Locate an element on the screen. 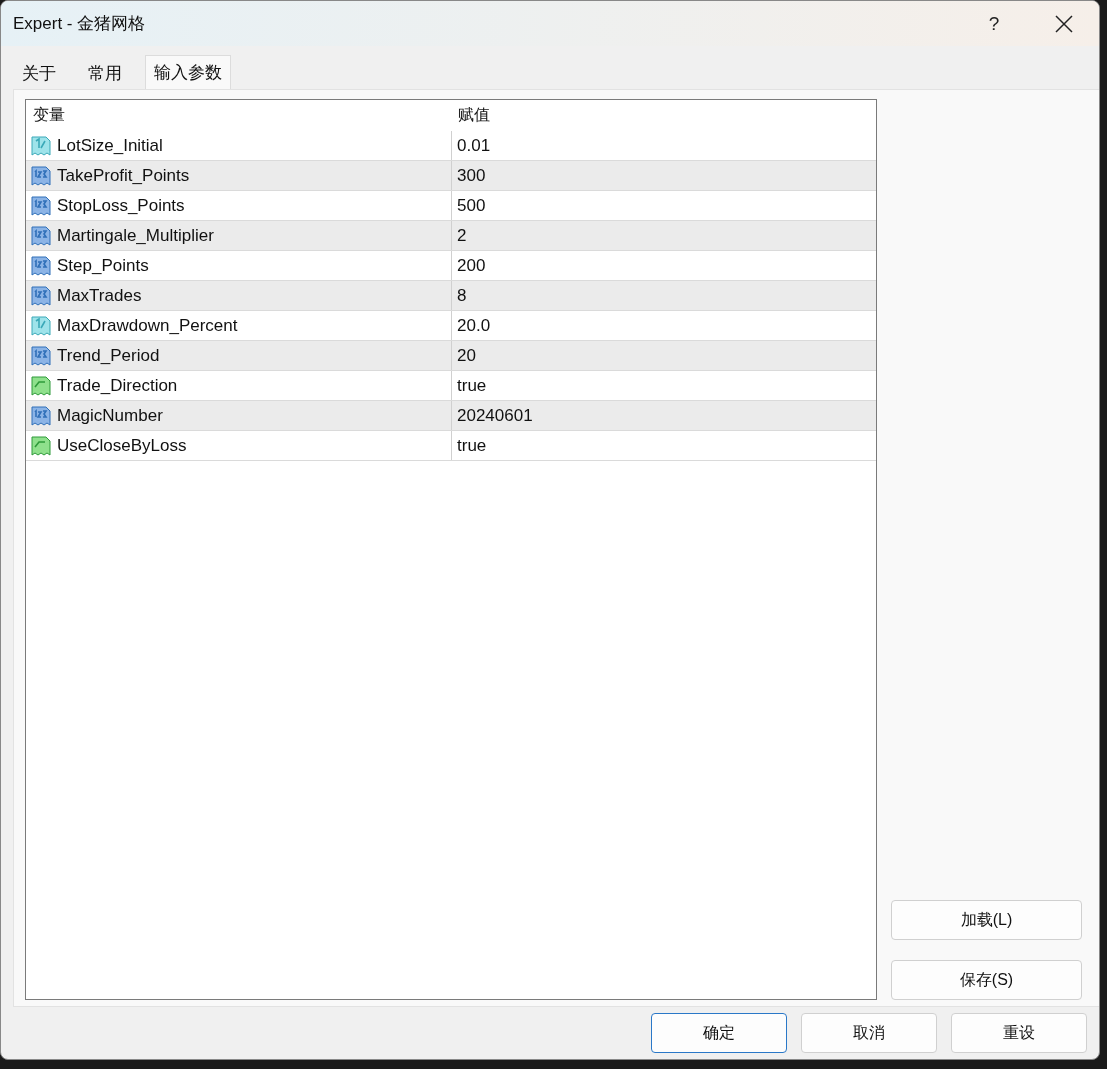 This screenshot has height=1069, width=1107. parameter-value: 20.0 is located at coordinates (474, 325).